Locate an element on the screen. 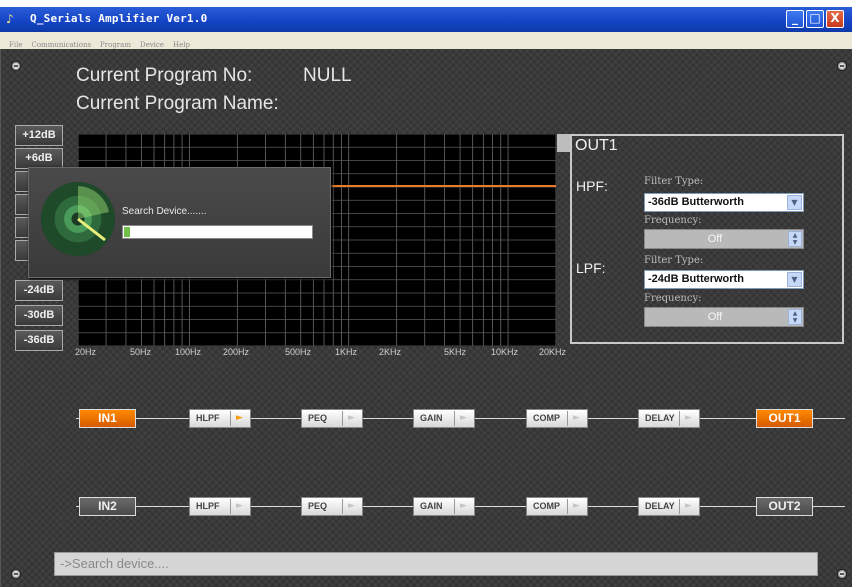  hpf-filter-type-select: -36dB Butterworth ▼ is located at coordinates (724, 202).